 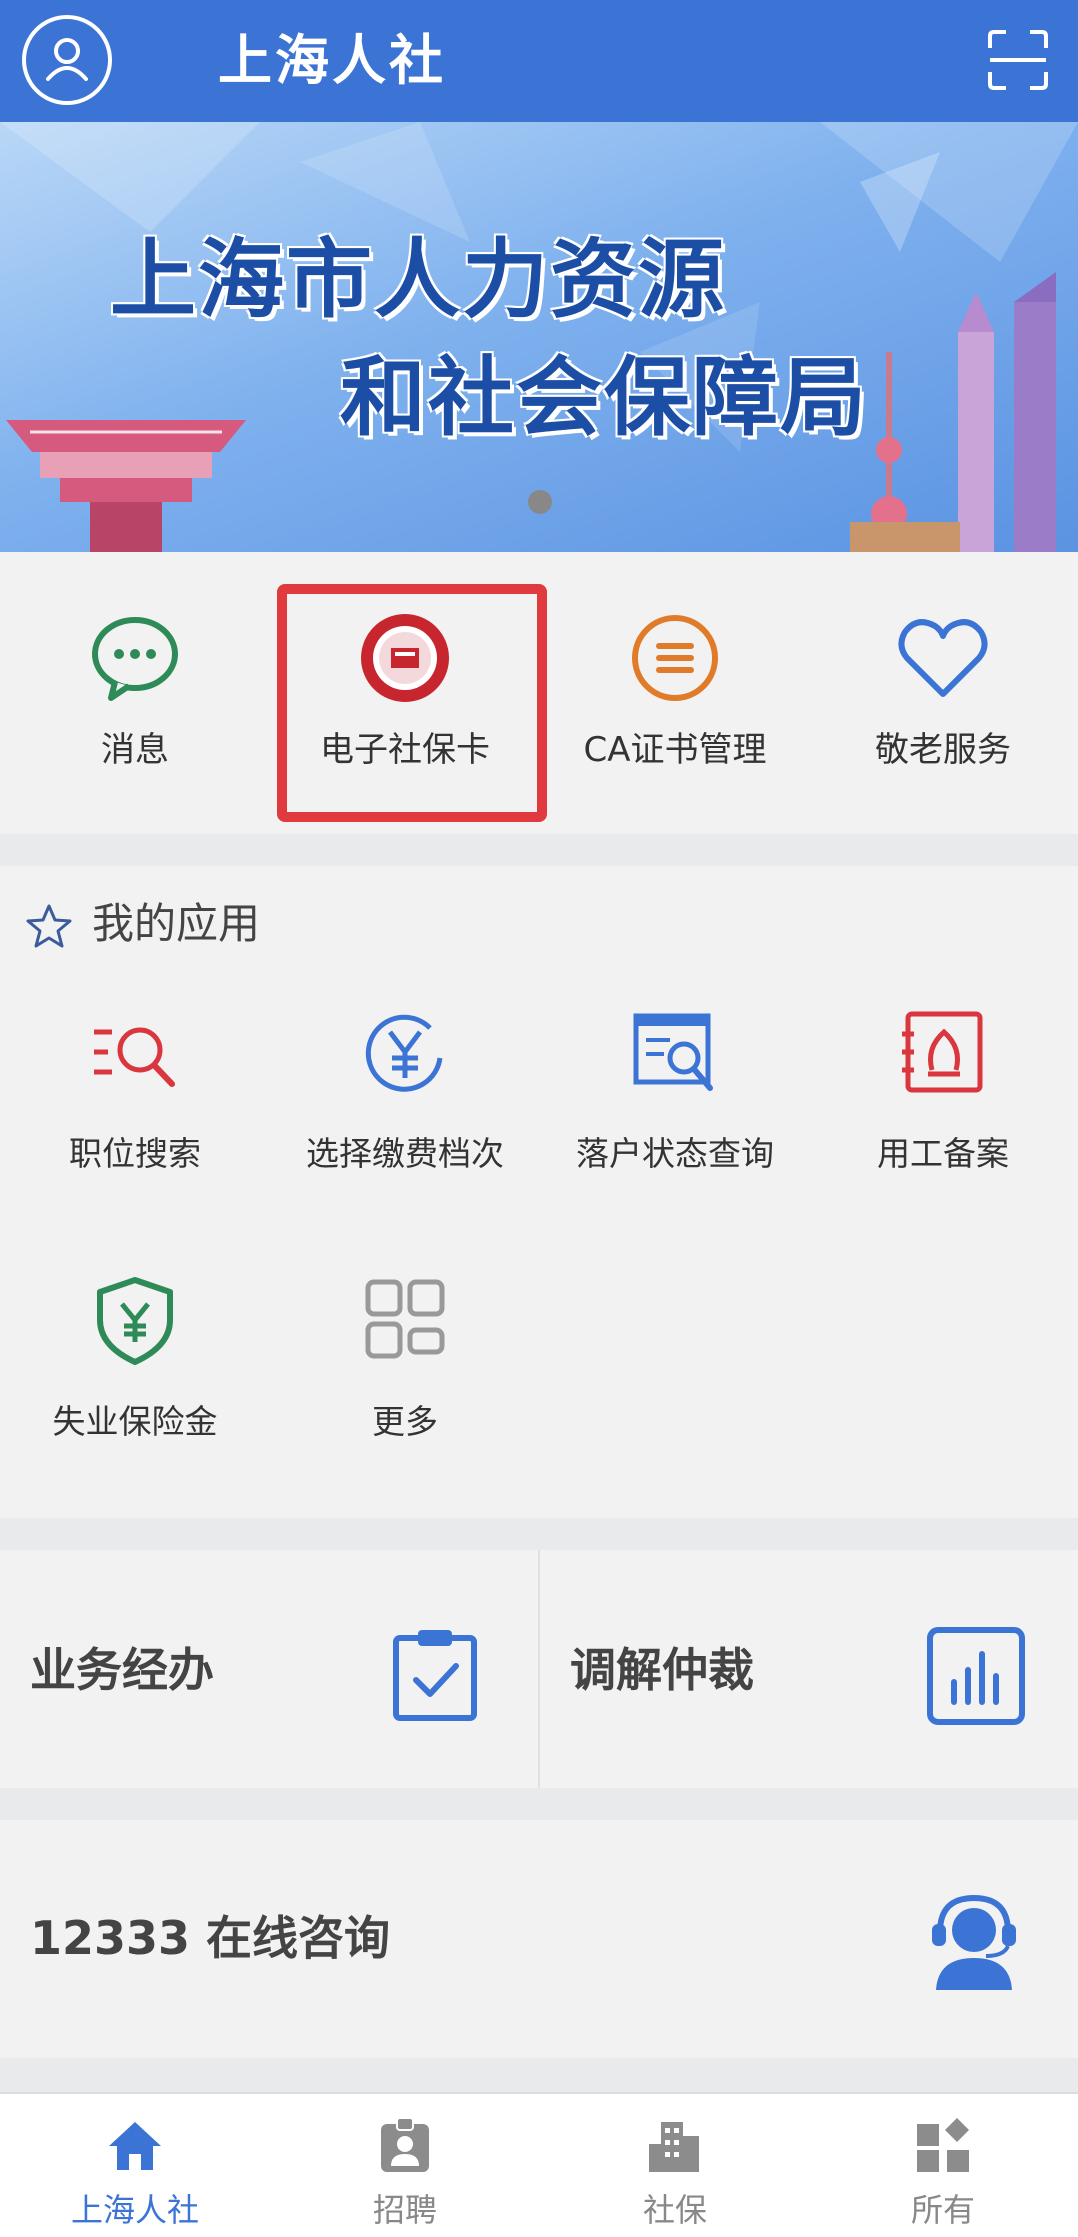 I want to click on star-icon, so click(x=49, y=927).